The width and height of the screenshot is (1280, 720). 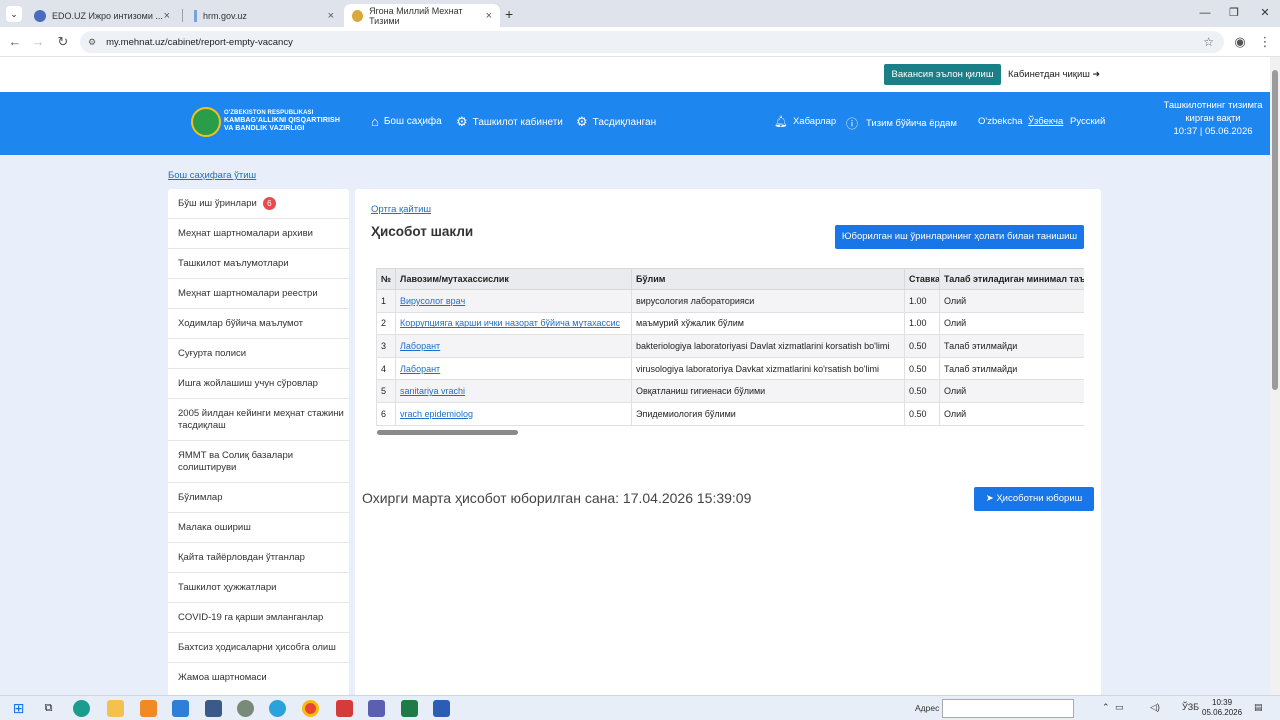 What do you see at coordinates (447, 432) in the screenshot?
I see `scrollbar-thumb` at bounding box center [447, 432].